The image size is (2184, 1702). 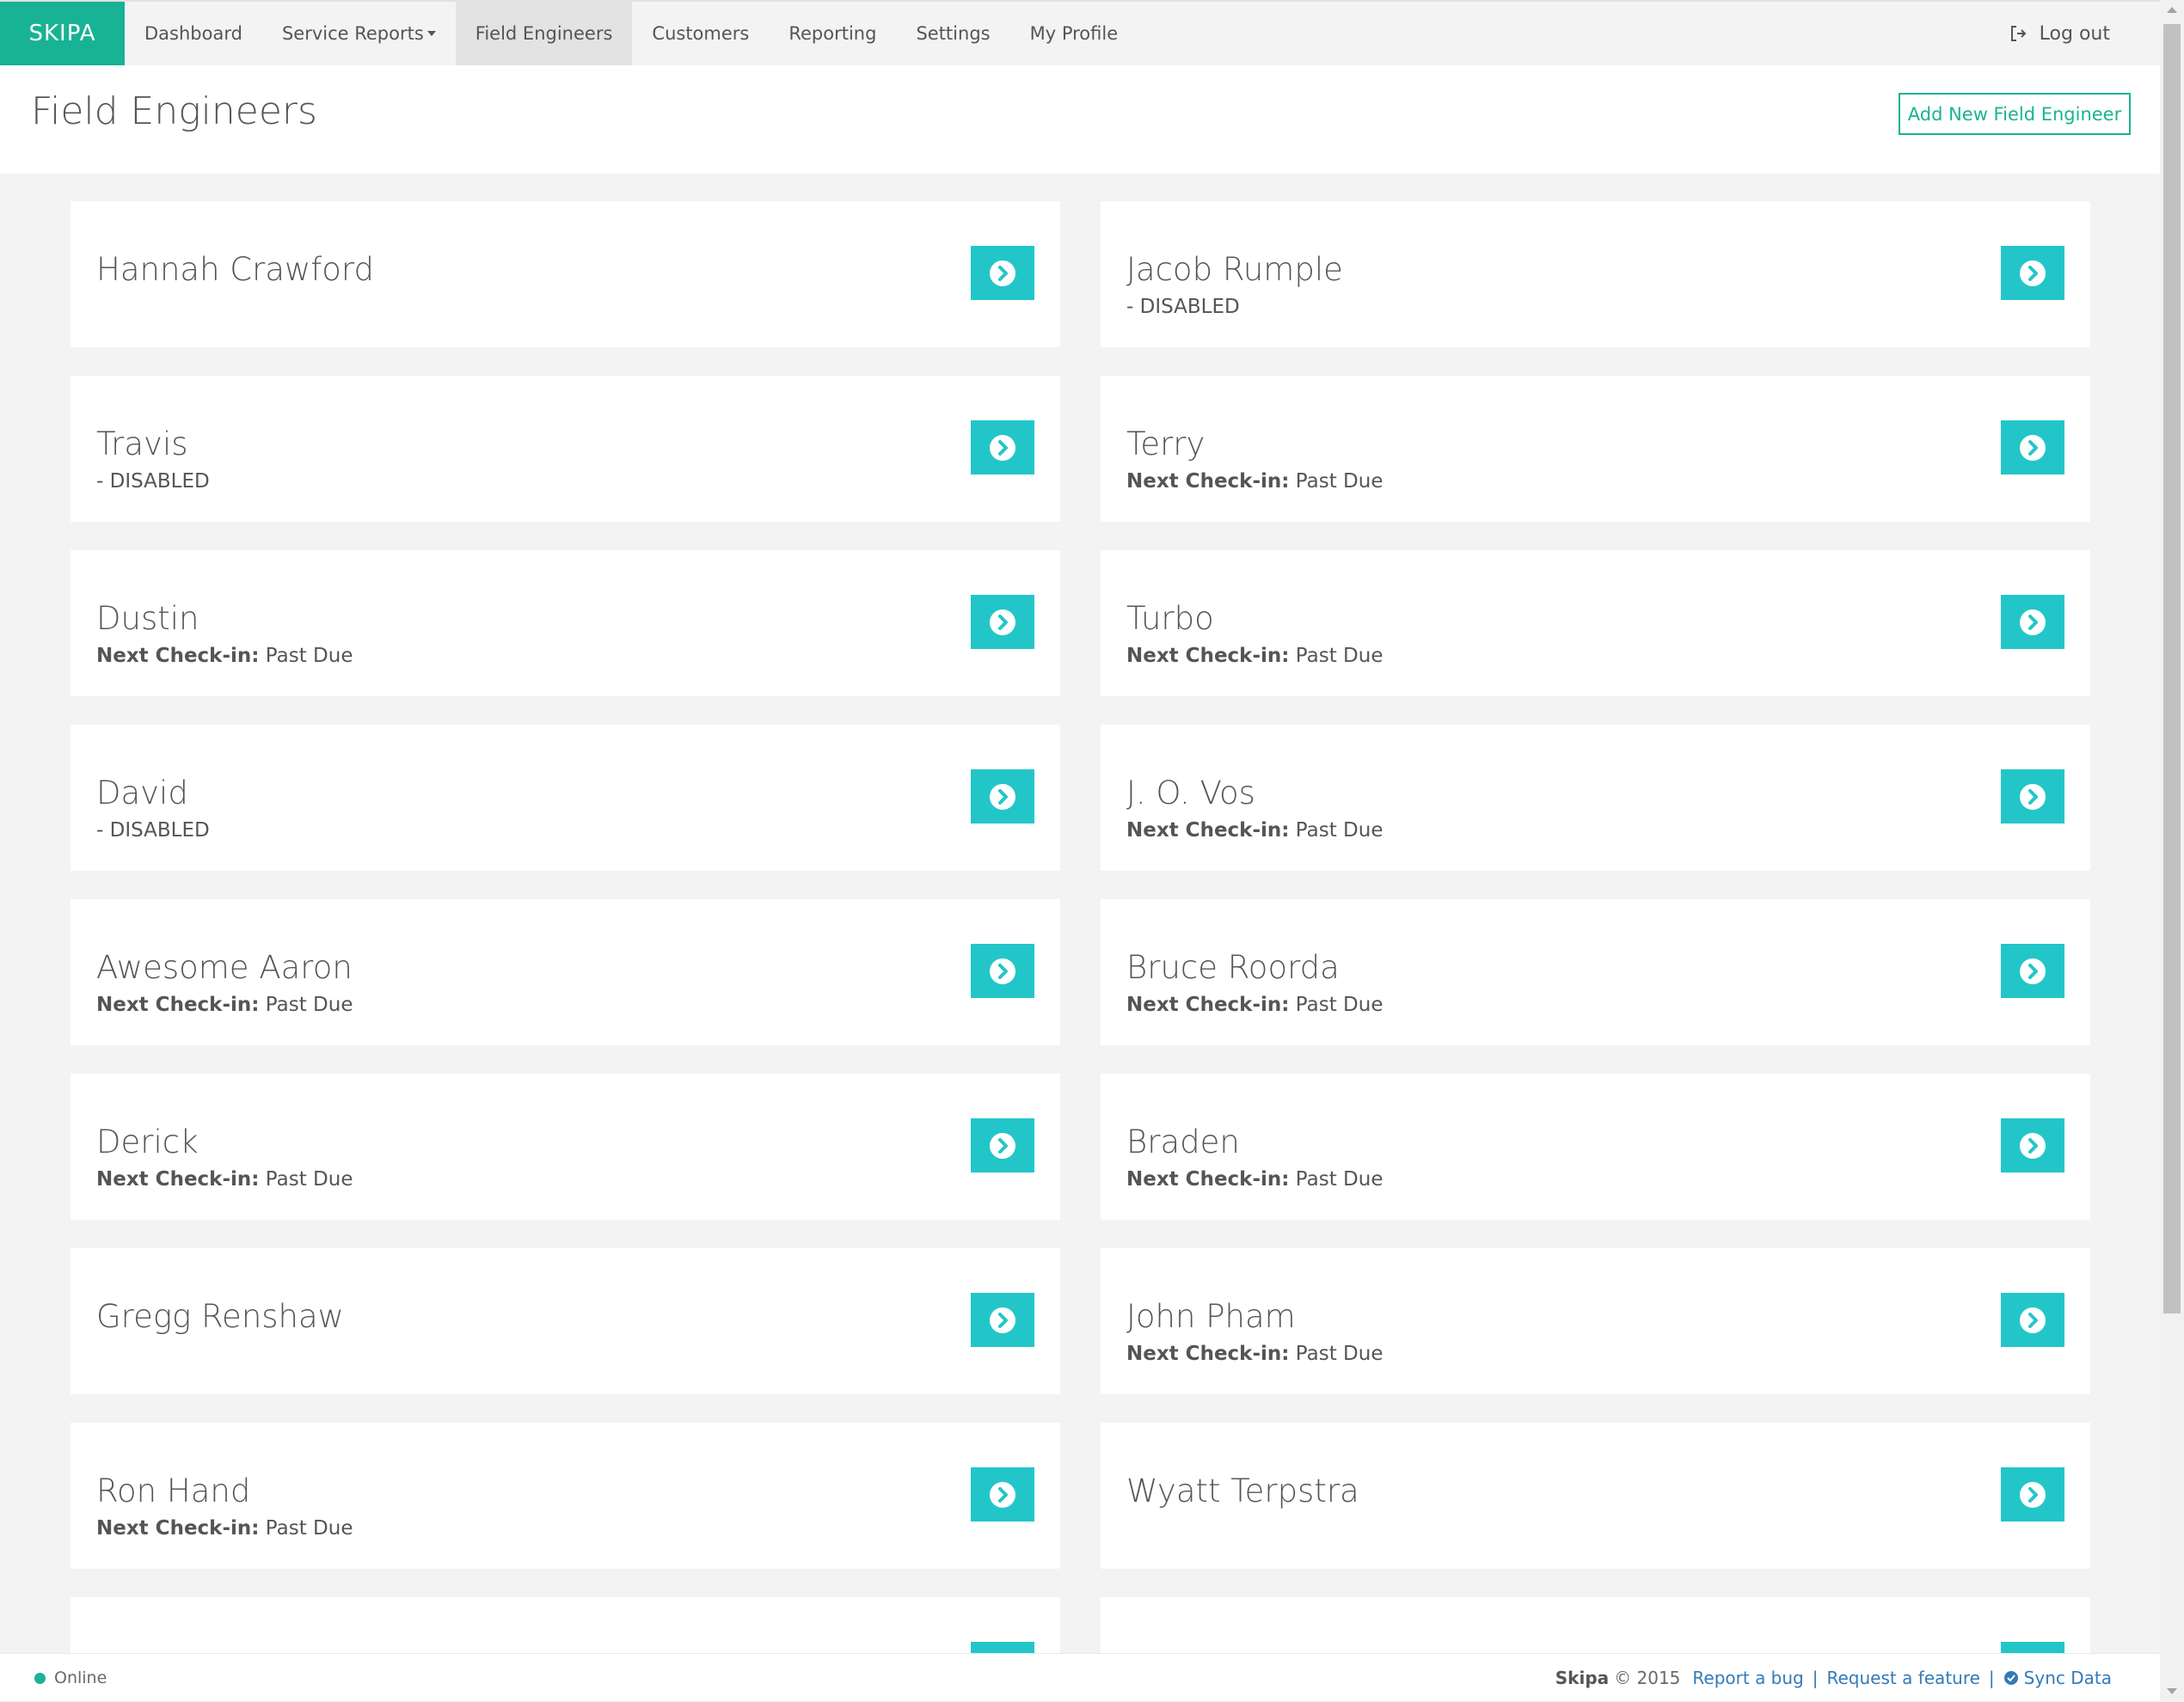 What do you see at coordinates (431, 33) in the screenshot?
I see `chevron-down-icon` at bounding box center [431, 33].